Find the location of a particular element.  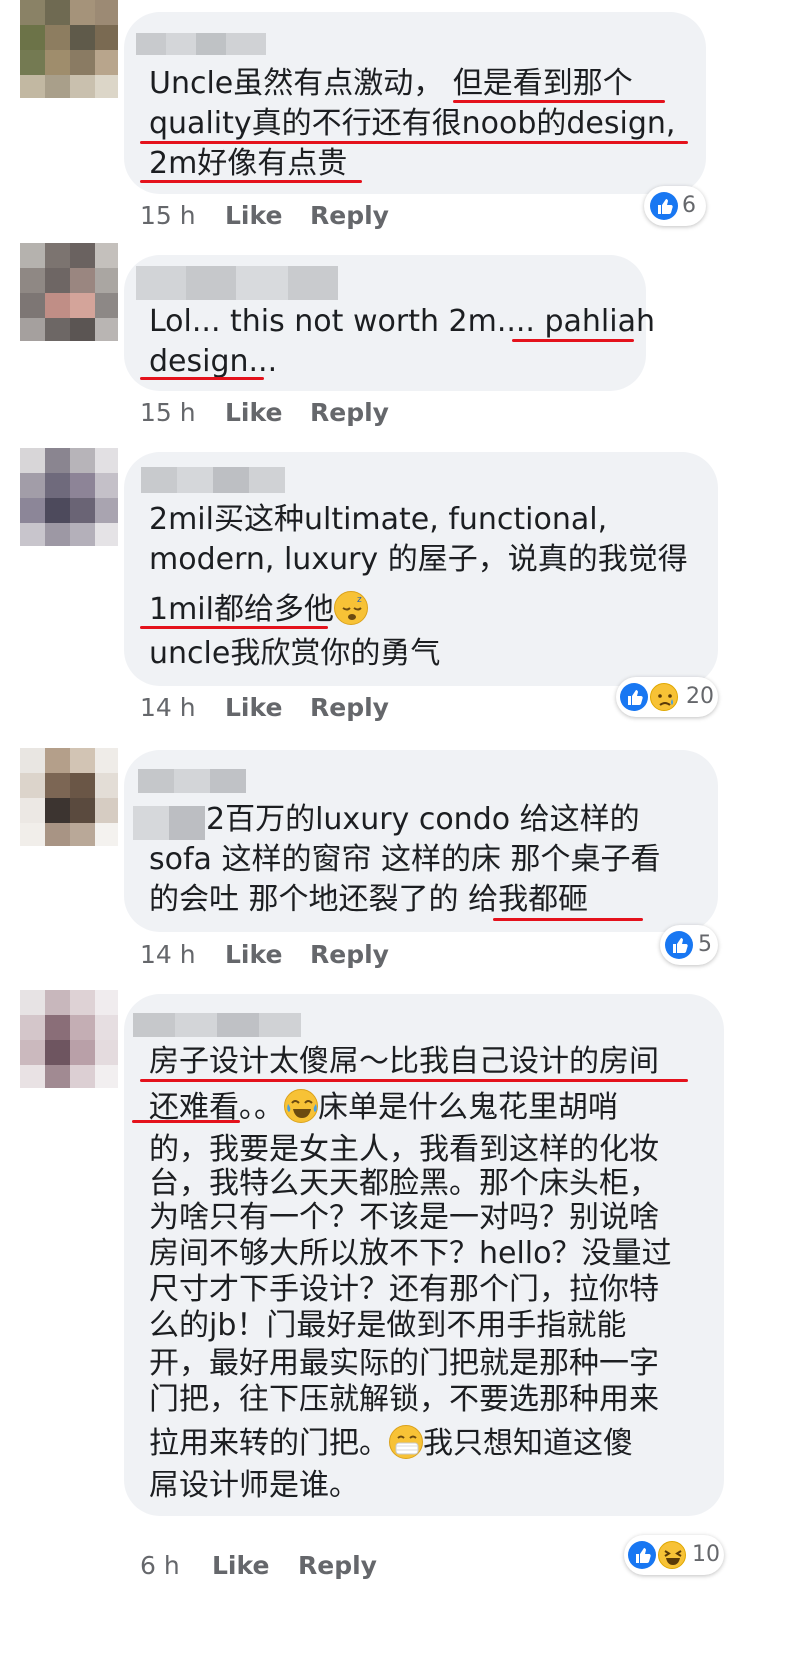

svg-text: z is located at coordinates (359, 600).